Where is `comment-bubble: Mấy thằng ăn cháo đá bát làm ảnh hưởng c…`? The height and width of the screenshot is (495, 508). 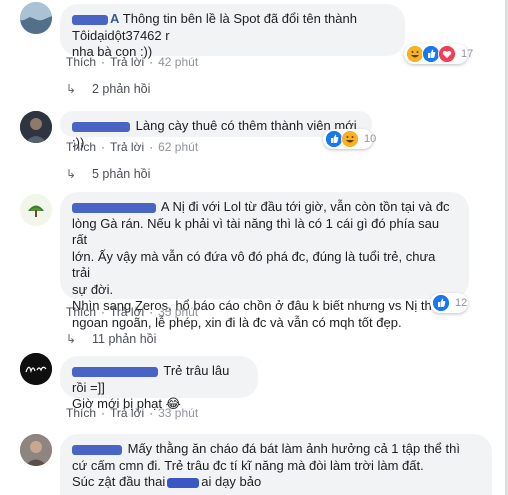
comment-bubble: Mấy thằng ăn cháo đá bát làm ảnh hưởng c… is located at coordinates (276, 464).